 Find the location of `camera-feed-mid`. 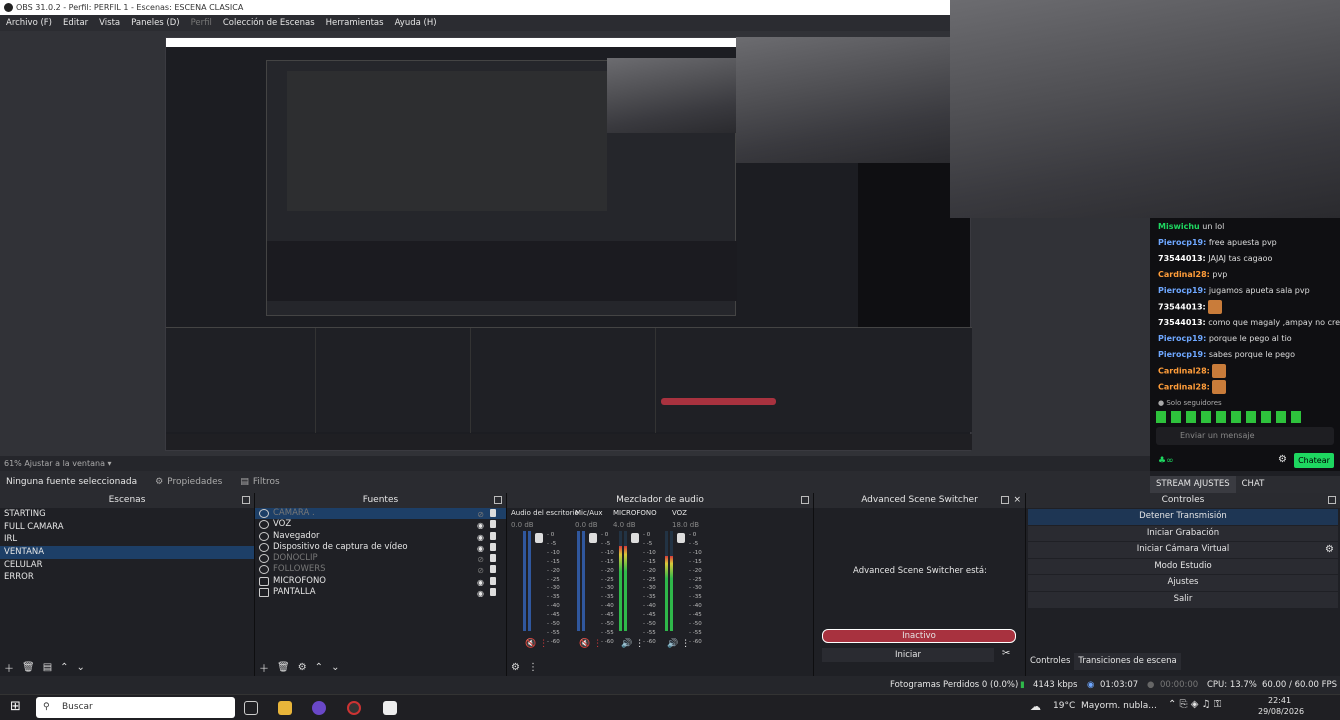

camera-feed-mid is located at coordinates (843, 100).